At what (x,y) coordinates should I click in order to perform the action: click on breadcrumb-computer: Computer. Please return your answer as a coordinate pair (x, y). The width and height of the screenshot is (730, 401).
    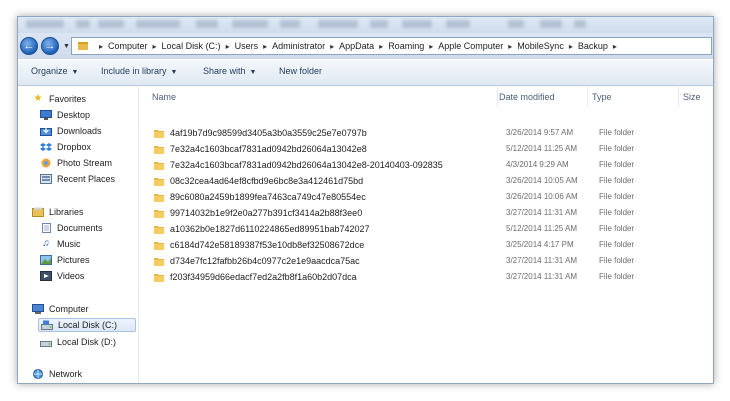
    Looking at the image, I should click on (128, 46).